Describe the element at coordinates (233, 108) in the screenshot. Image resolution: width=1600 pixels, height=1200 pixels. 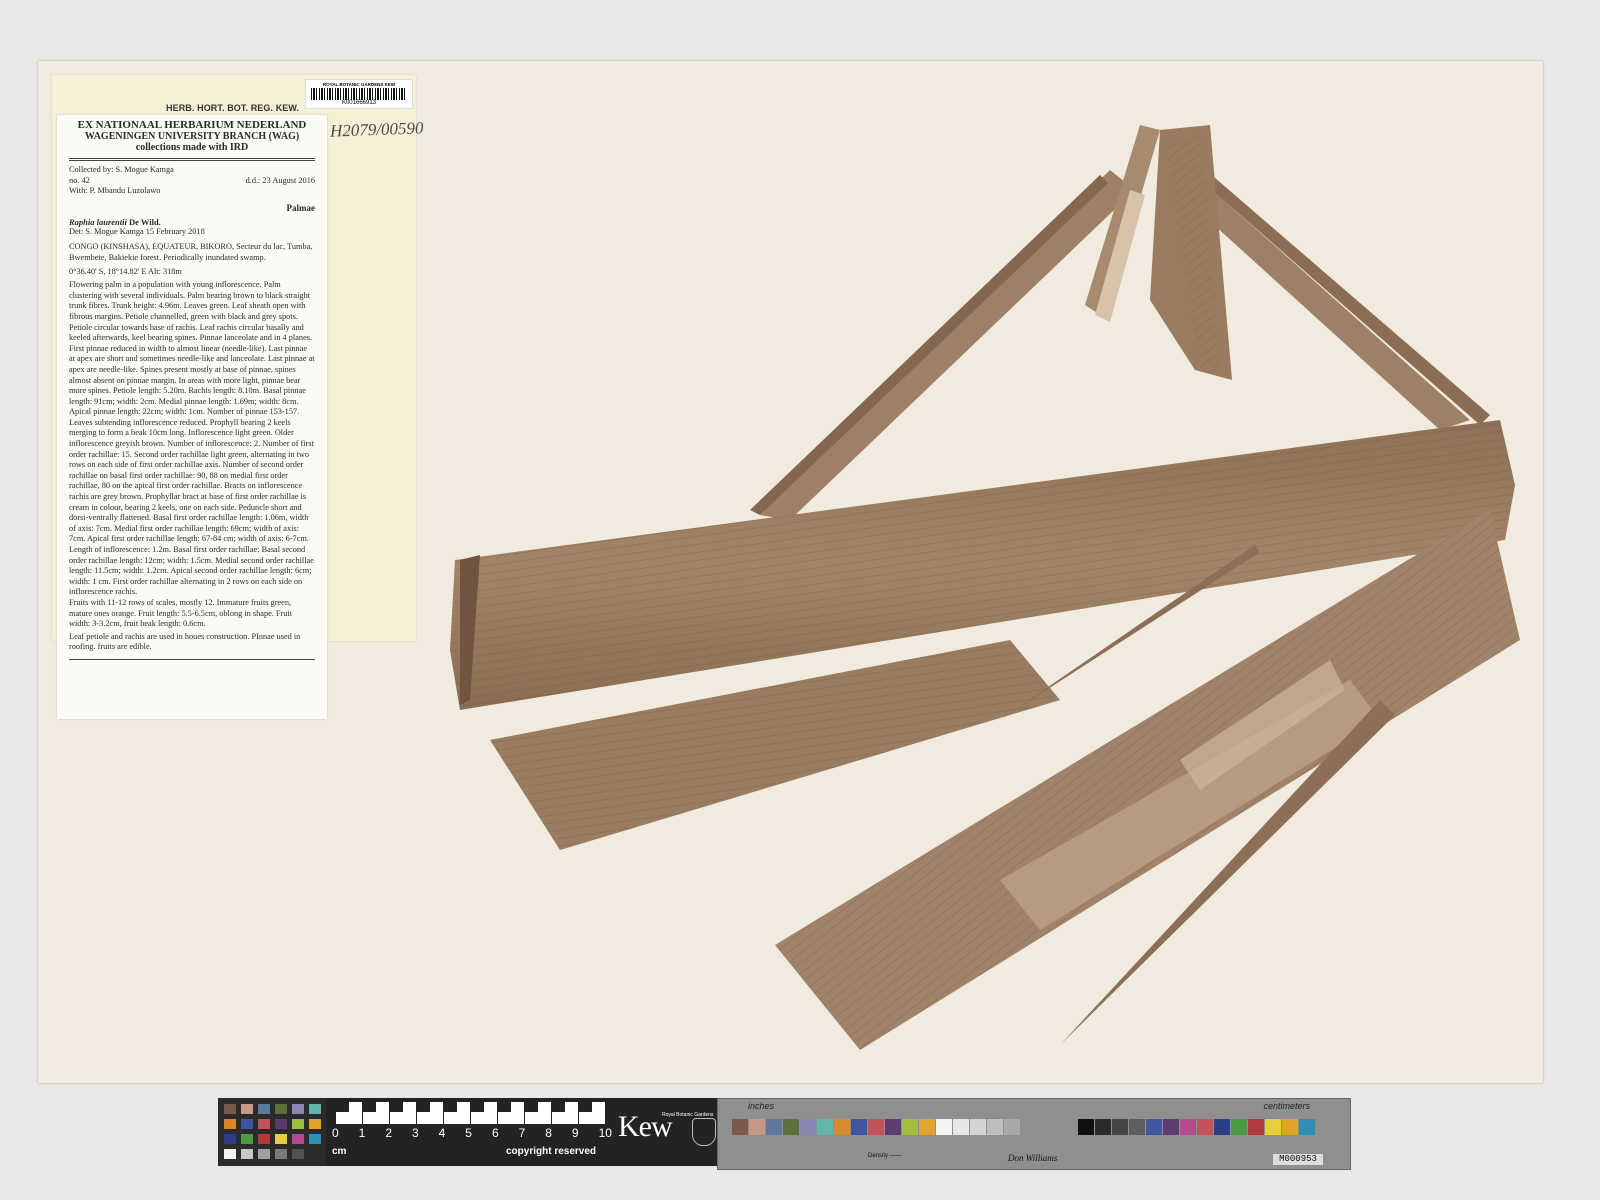
I see `herbarium-header: HERB. HORT. BOT. REG. KEW.` at that location.